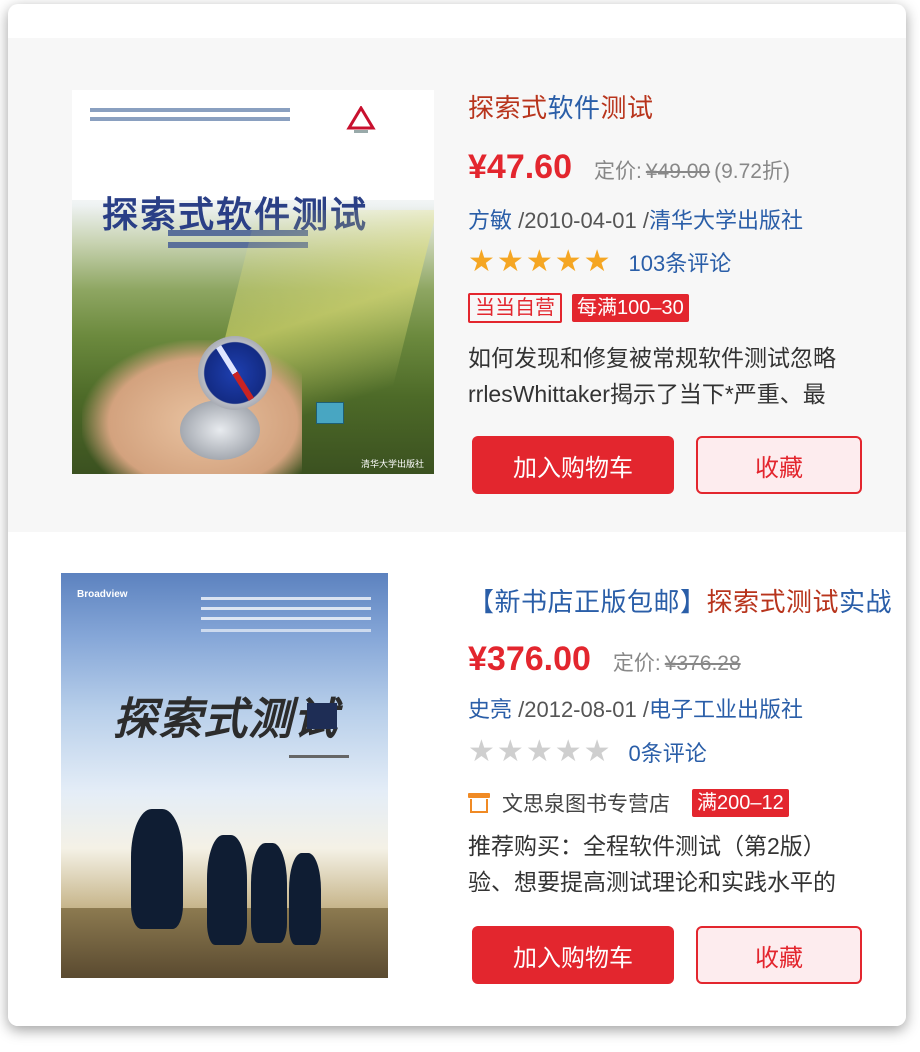 The image size is (920, 1052). What do you see at coordinates (687, 864) in the screenshot?
I see `product-description: 推荐购买：全程软件测试（第2版） 验、想要提高测试理论和实践水平的` at bounding box center [687, 864].